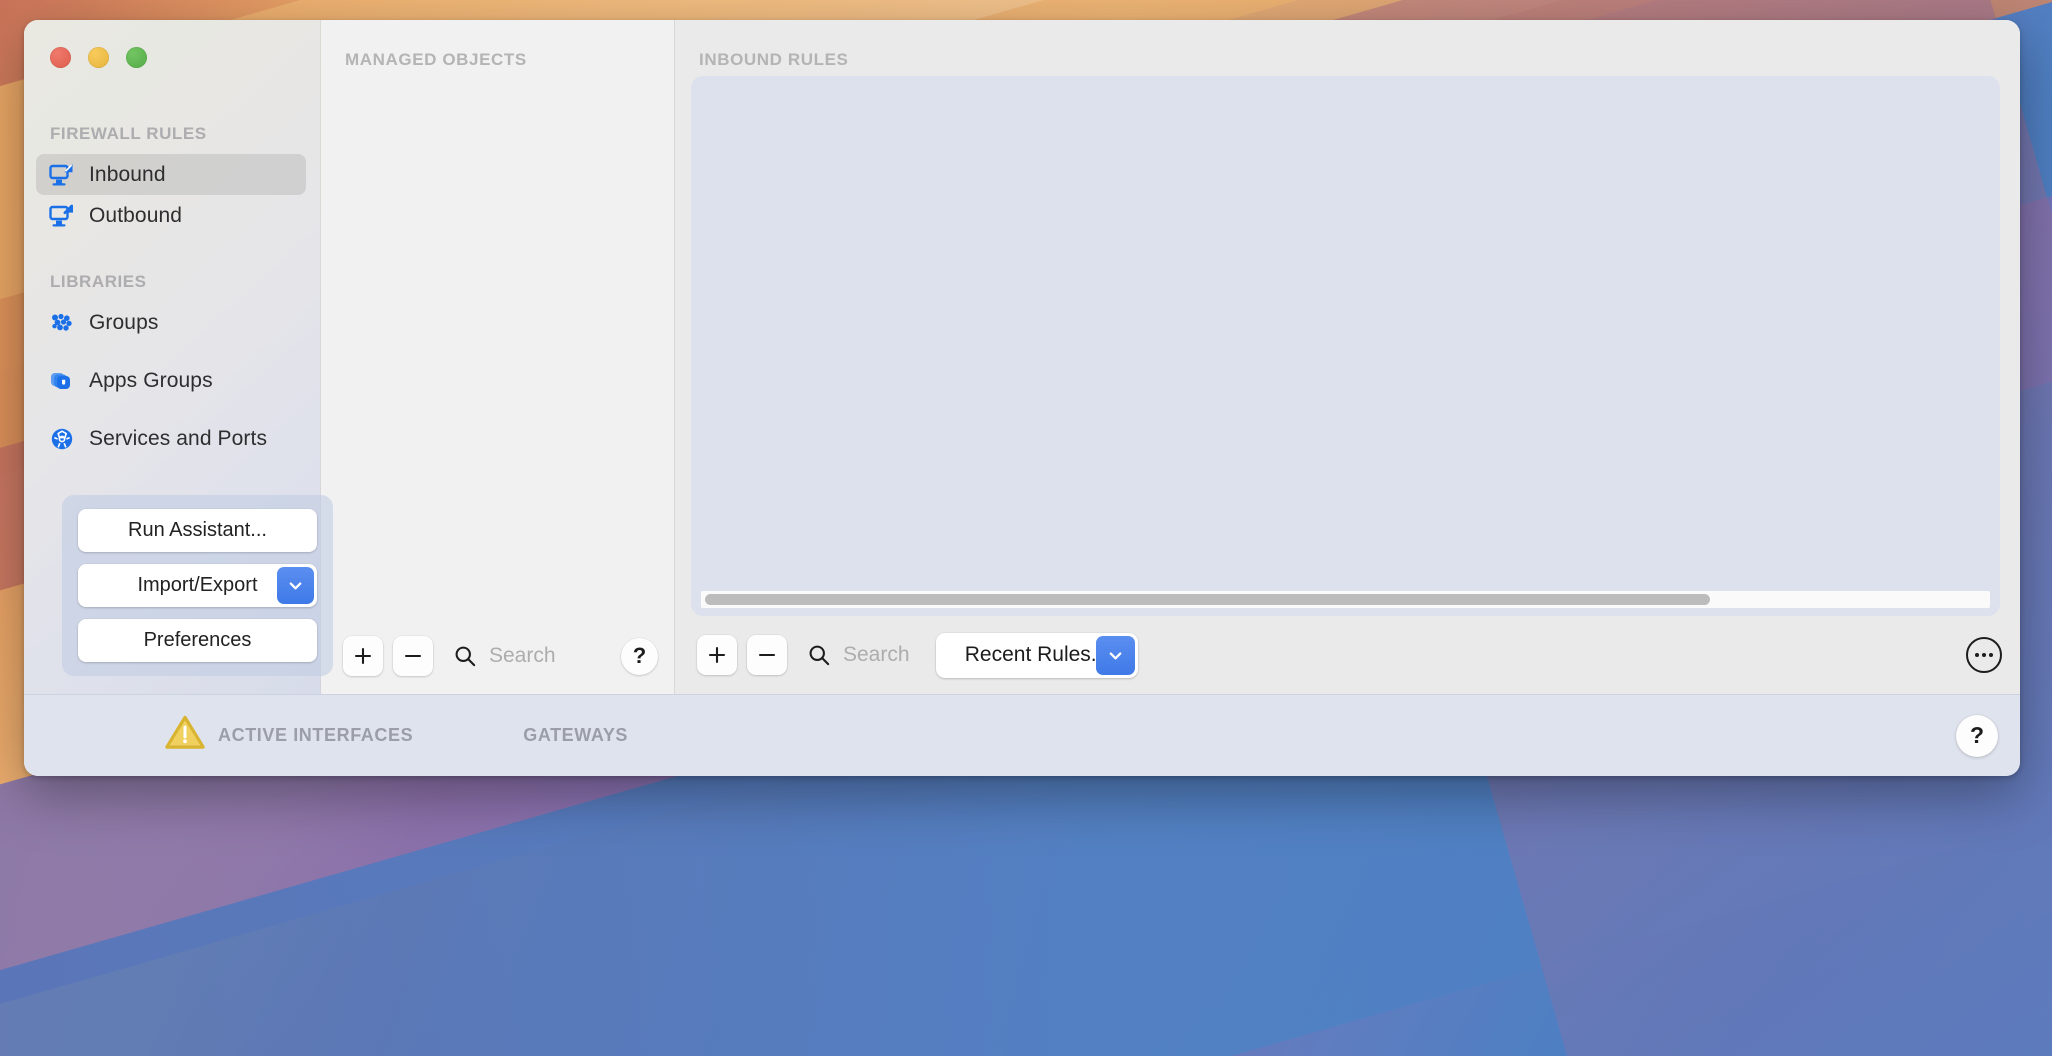 This screenshot has height=1056, width=2052. What do you see at coordinates (316, 735) in the screenshot?
I see `active-interfaces-label: ACTIVE INTERFACES` at bounding box center [316, 735].